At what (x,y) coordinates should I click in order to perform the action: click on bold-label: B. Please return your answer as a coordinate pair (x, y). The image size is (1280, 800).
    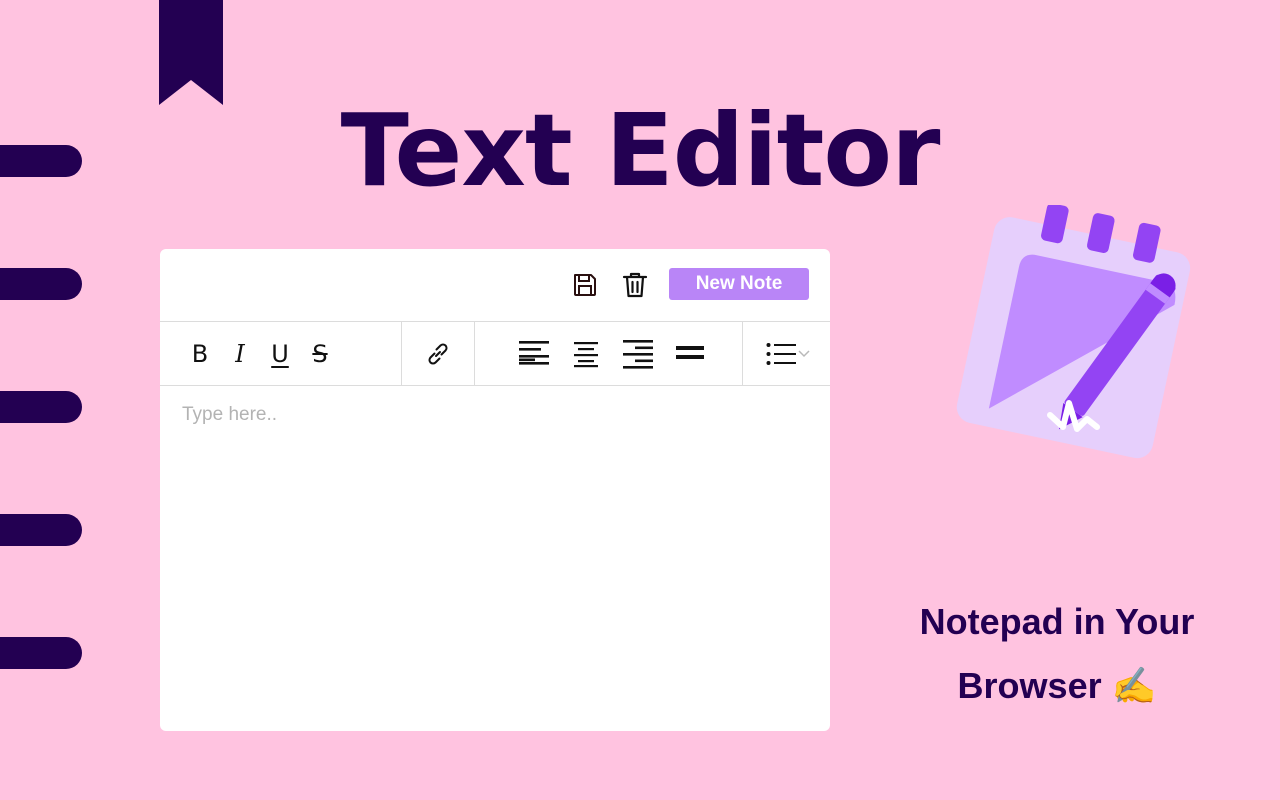
    Looking at the image, I should click on (200, 354).